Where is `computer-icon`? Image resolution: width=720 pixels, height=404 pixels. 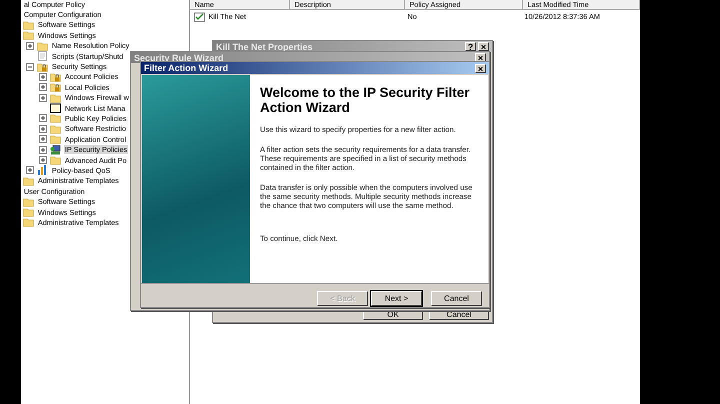 computer-icon is located at coordinates (55, 149).